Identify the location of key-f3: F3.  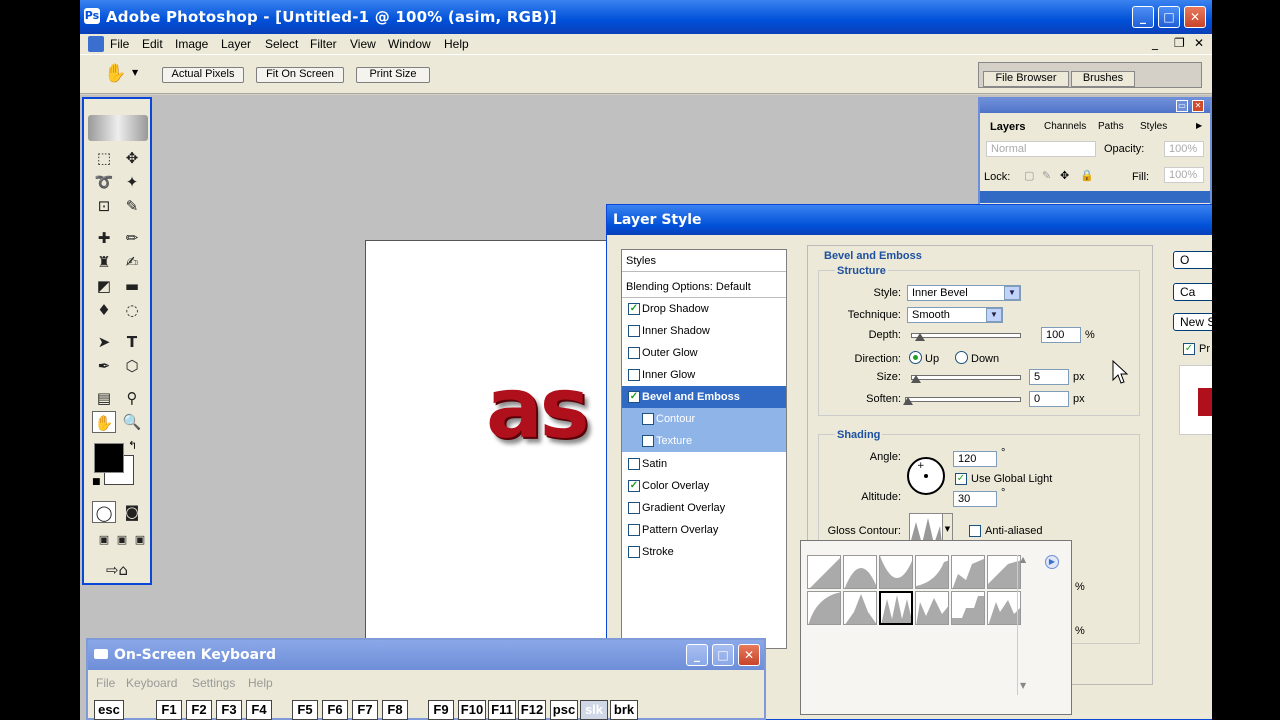
(229, 710).